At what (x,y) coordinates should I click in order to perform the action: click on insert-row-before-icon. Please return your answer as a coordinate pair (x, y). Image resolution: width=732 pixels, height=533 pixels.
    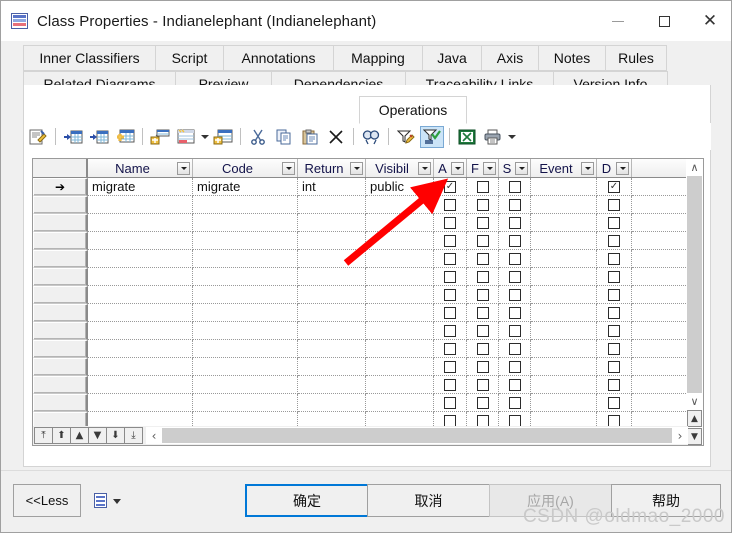
    Looking at the image, I should click on (73, 137).